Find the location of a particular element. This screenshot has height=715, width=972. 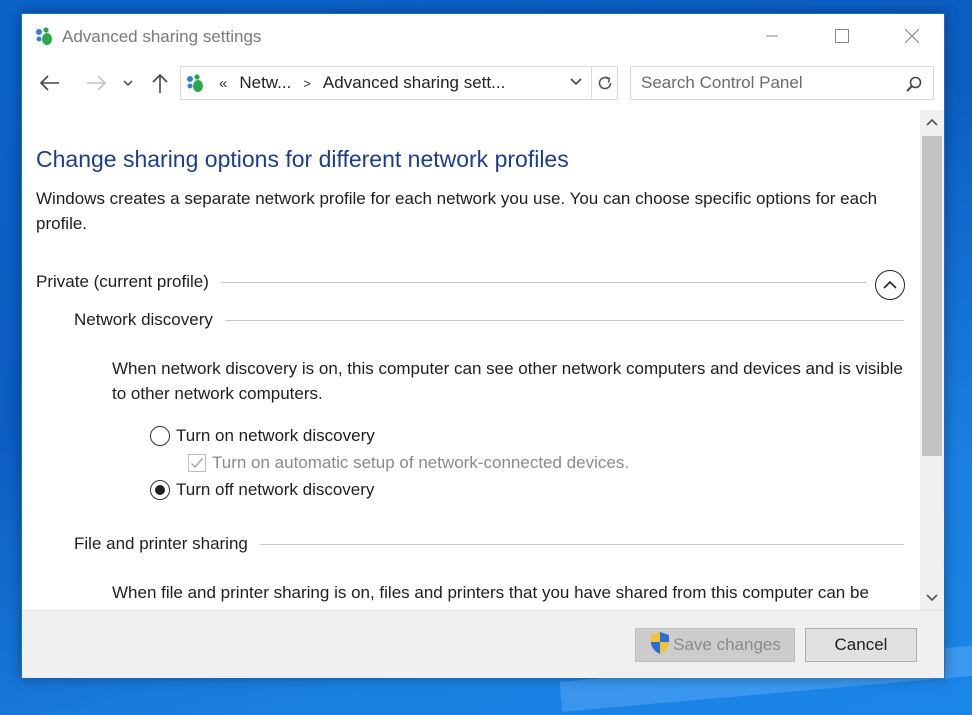

auto-setup-checkbox is located at coordinates (197, 463).